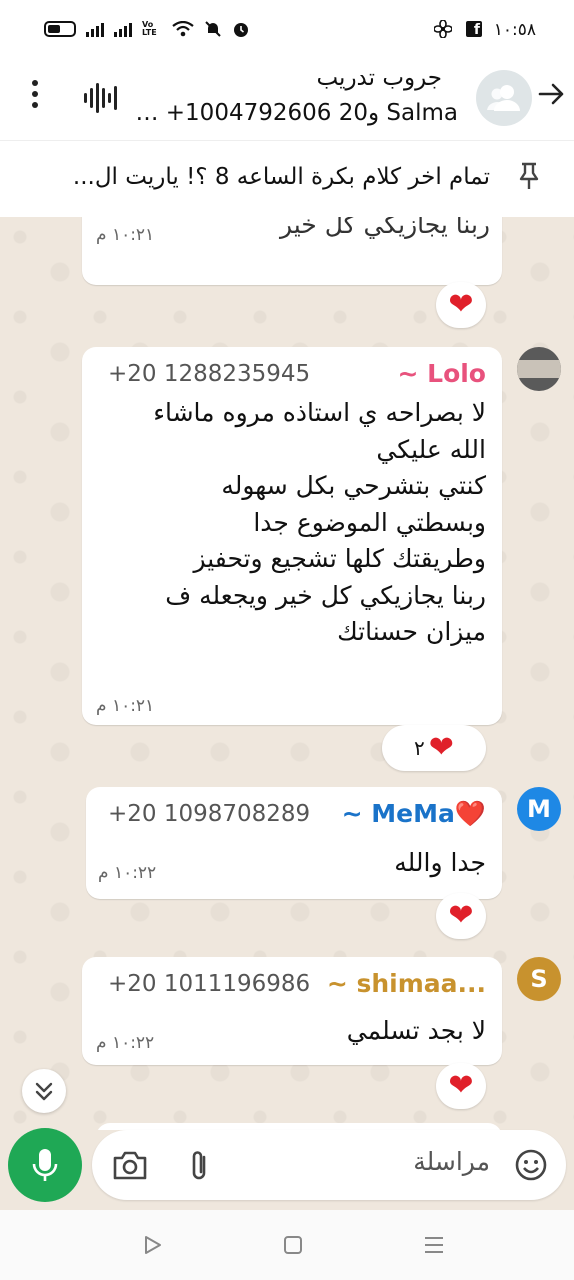 Image resolution: width=574 pixels, height=1280 pixels. I want to click on reaction-badge: ٢ ❤, so click(434, 748).